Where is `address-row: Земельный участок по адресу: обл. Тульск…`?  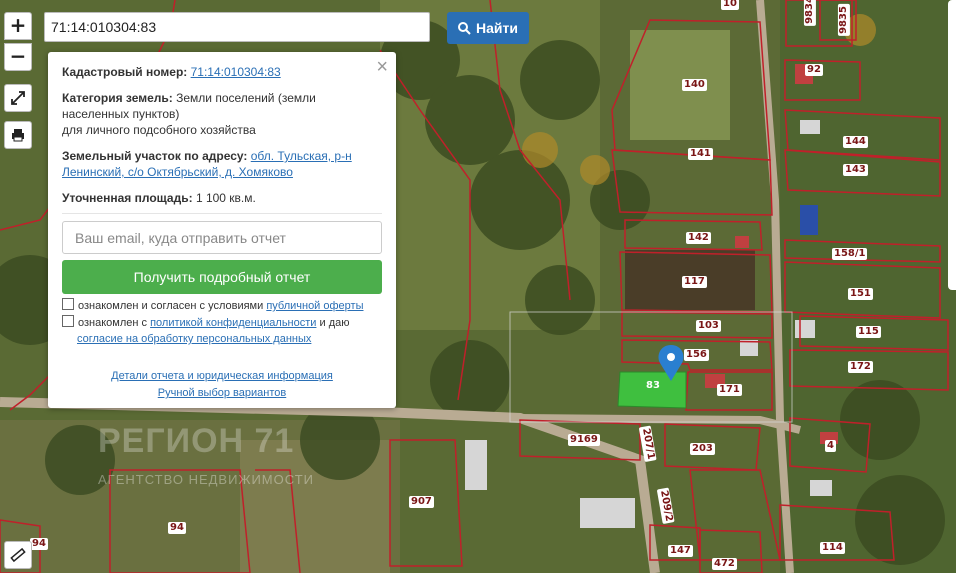
address-row: Земельный участок по адресу: обл. Тульск… is located at coordinates (212, 164).